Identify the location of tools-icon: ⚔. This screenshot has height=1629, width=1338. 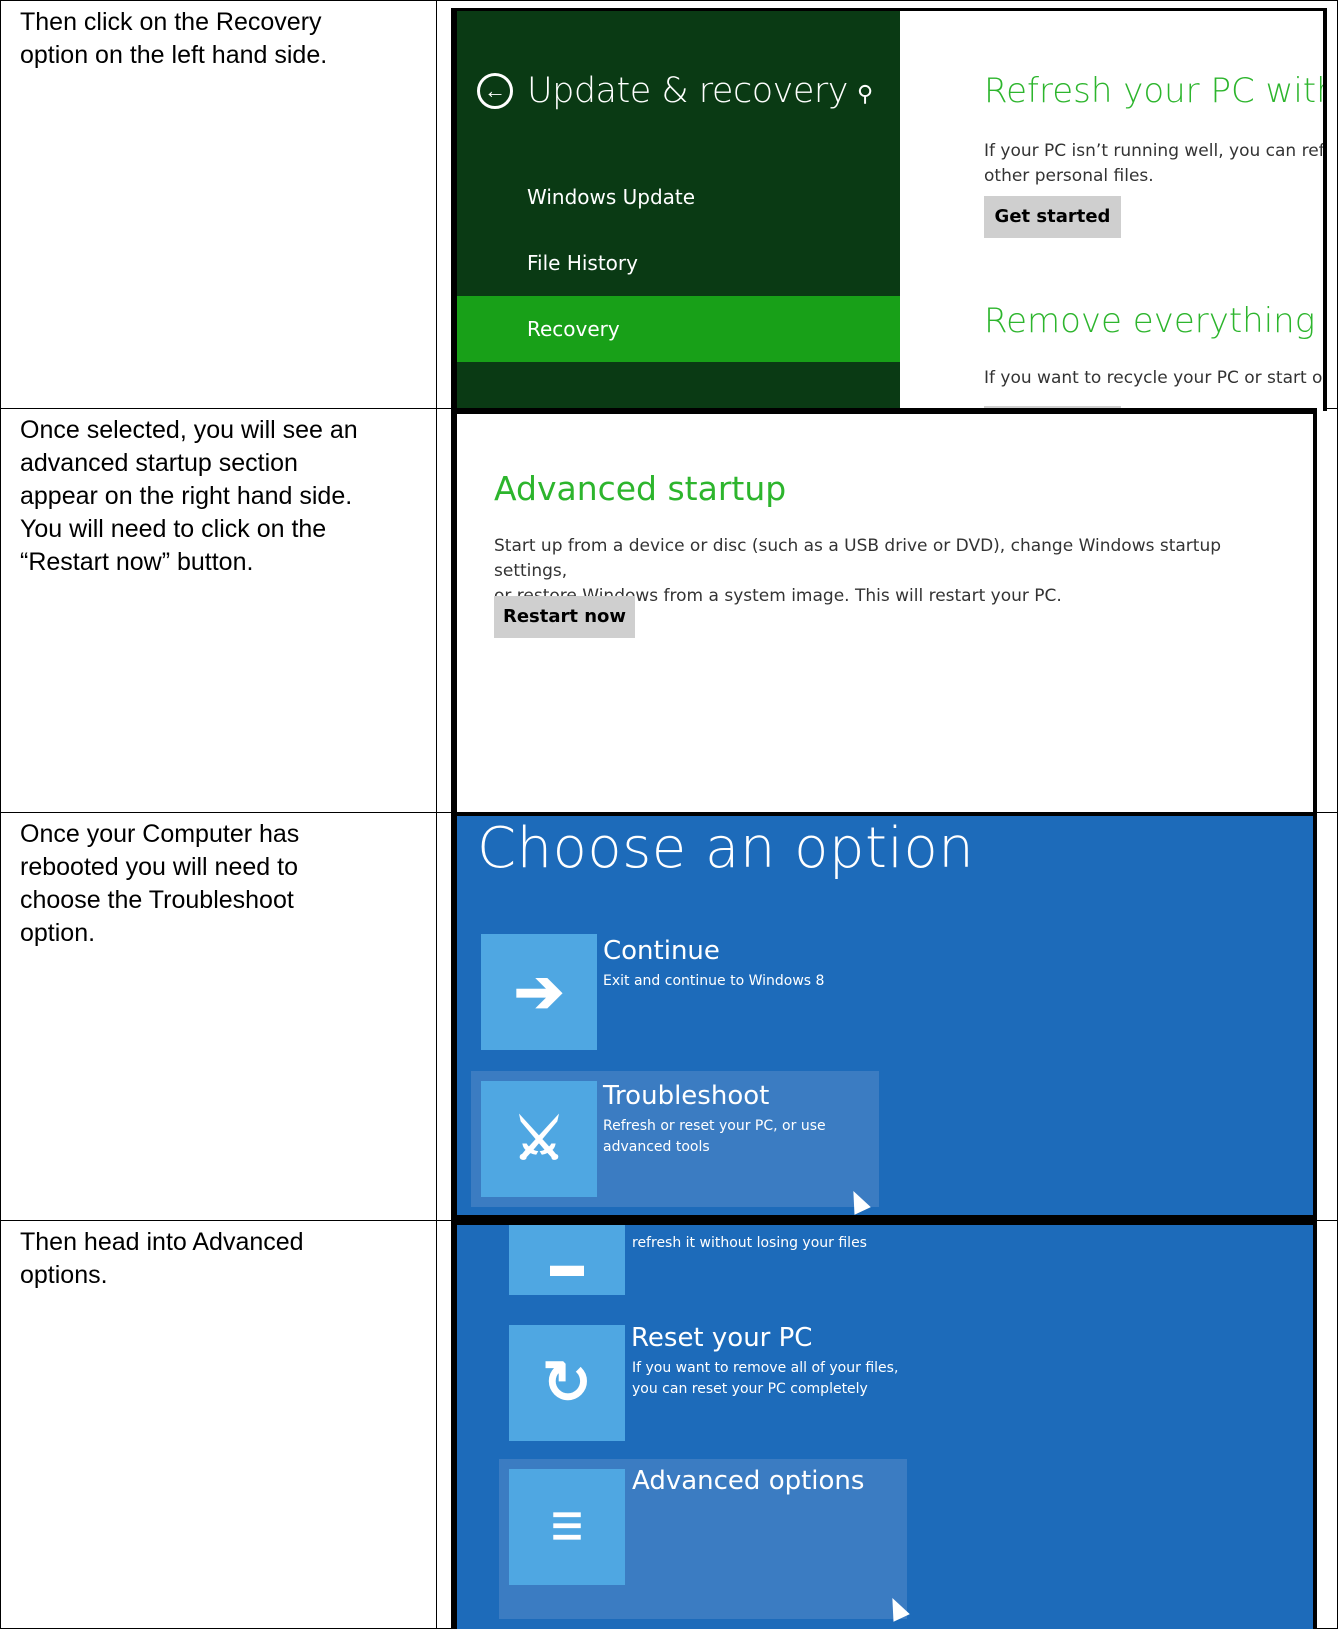
(539, 1139).